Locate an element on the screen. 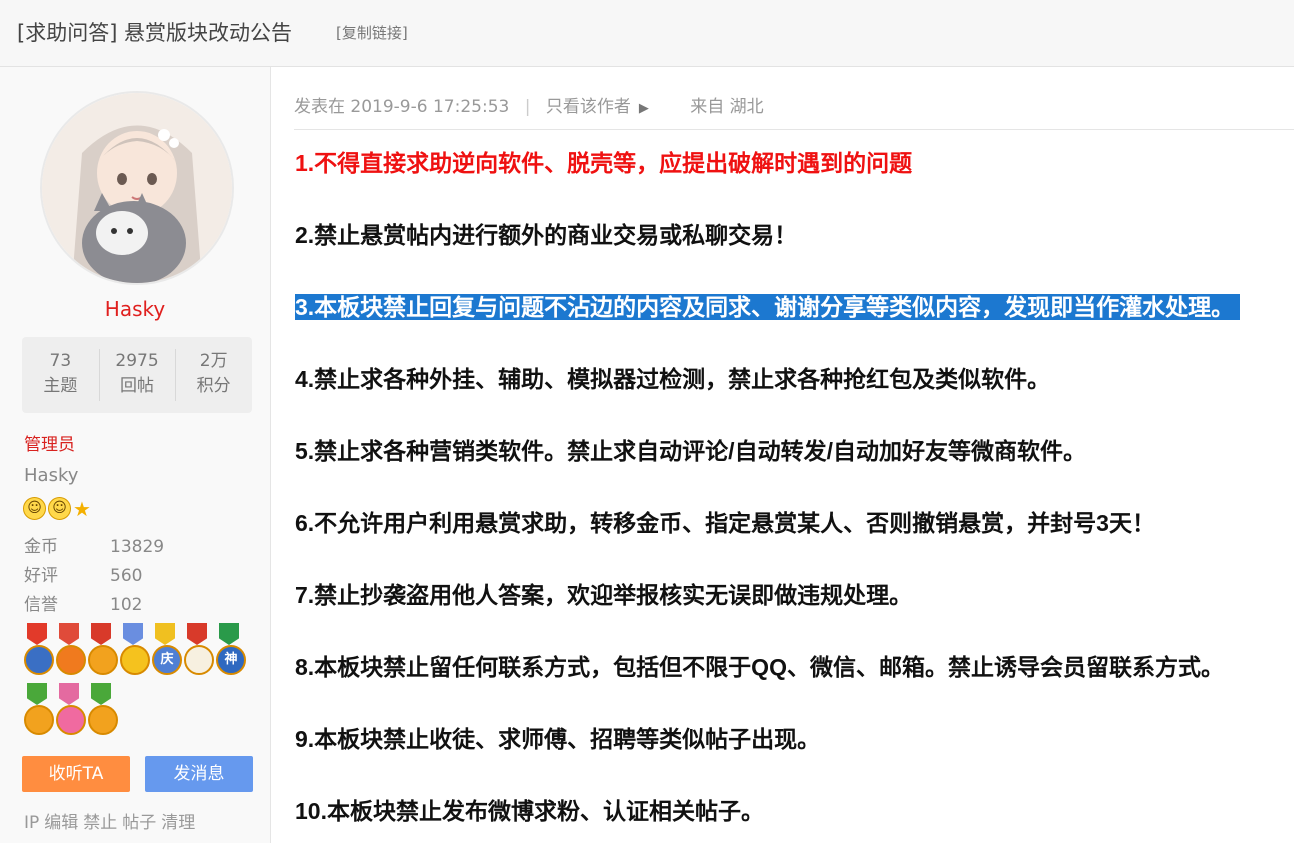  stat-label: 回帖 is located at coordinates (137, 386).